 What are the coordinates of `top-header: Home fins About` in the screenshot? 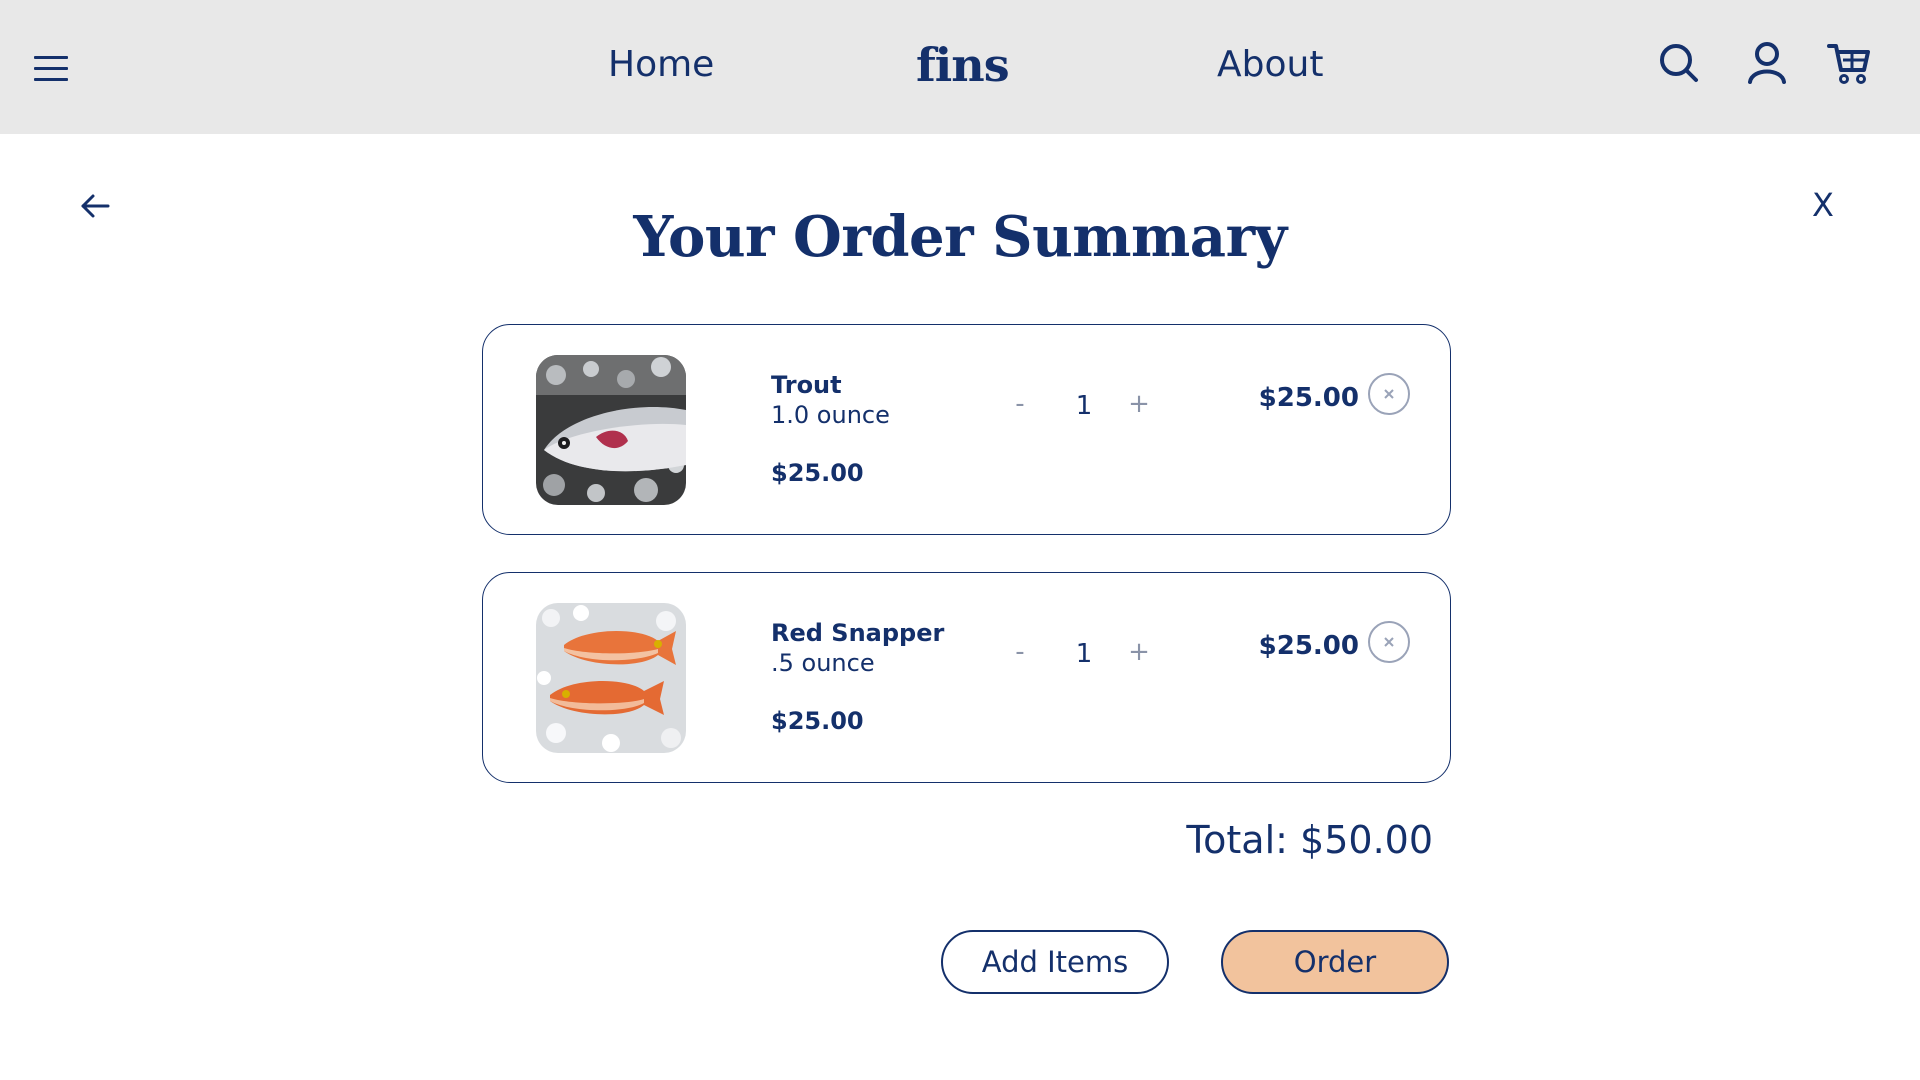 It's located at (960, 67).